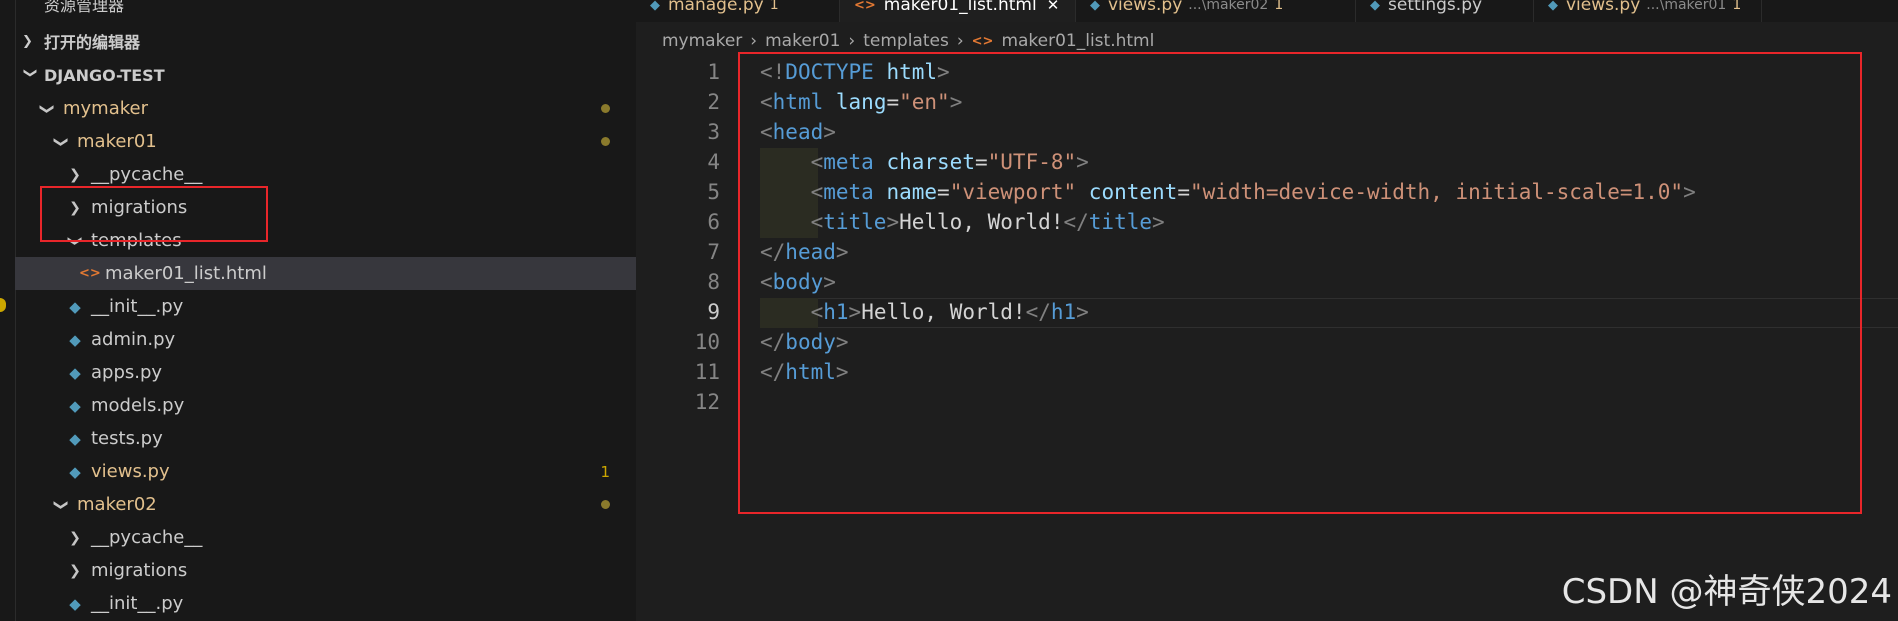 The image size is (1898, 621). I want to click on line-number: 7, so click(713, 252).